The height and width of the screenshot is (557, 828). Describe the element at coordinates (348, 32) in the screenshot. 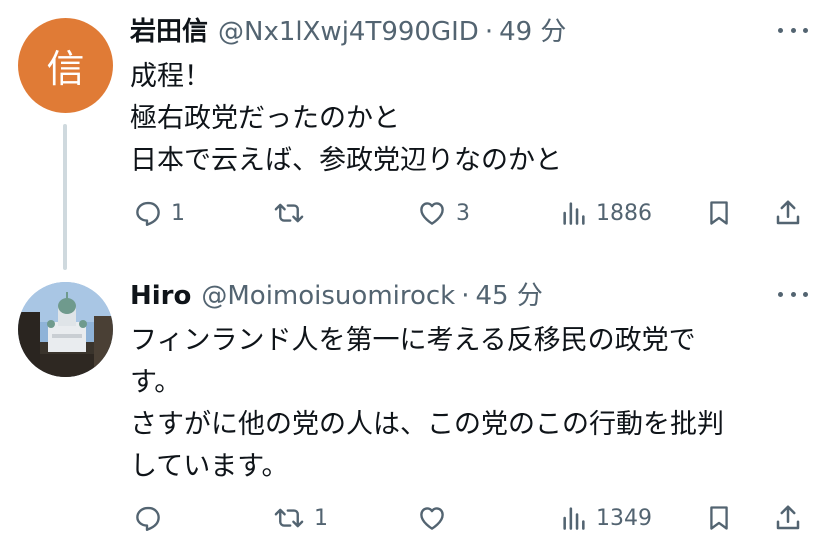

I see `user-handle: @Nx1lXwj4T990GID` at that location.